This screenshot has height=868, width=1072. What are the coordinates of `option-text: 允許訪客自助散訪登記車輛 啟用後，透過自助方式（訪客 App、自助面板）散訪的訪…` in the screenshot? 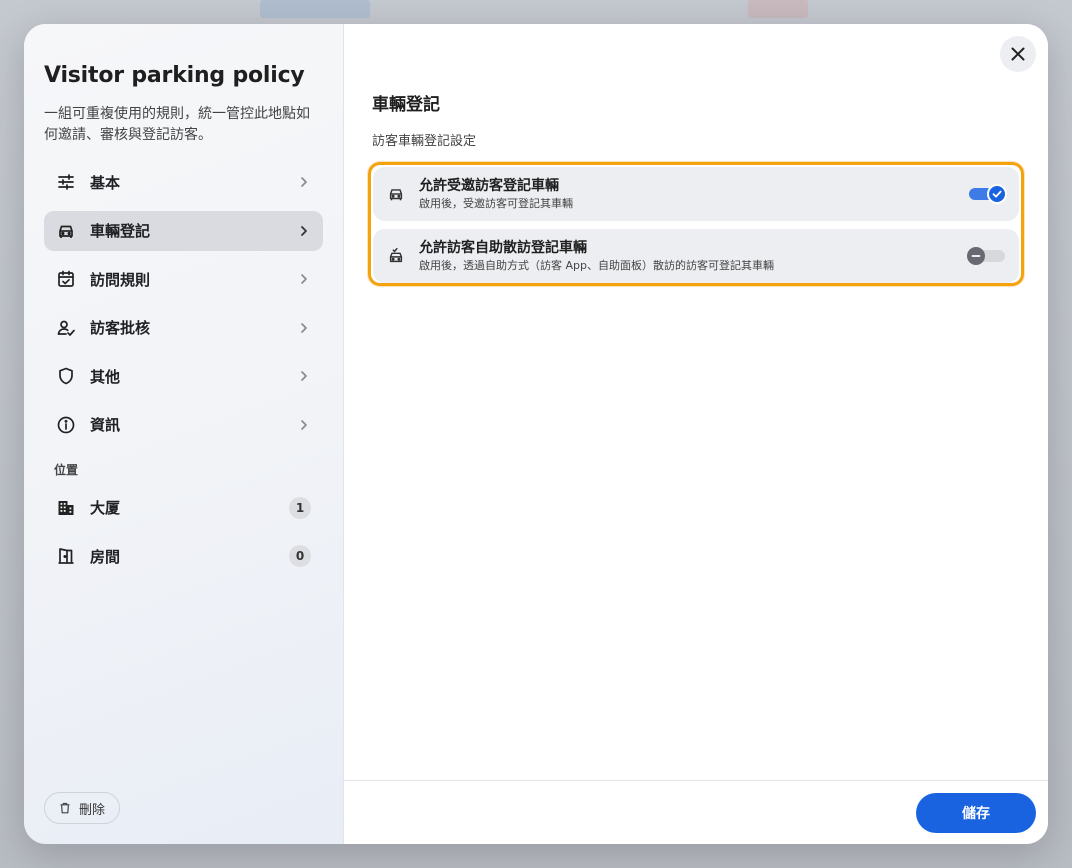 It's located at (694, 256).